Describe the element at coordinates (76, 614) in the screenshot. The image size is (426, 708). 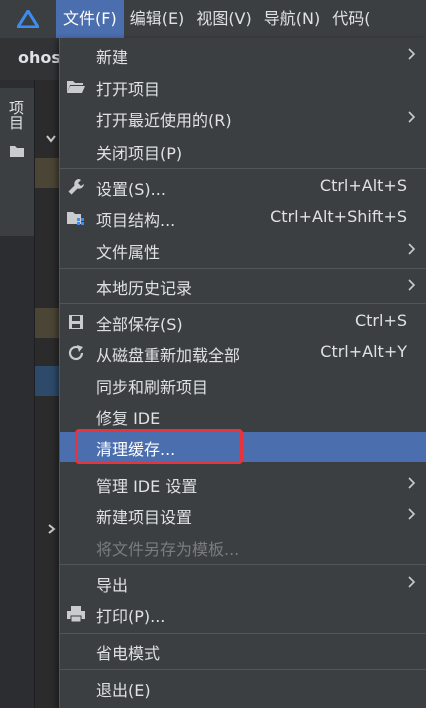
I see `printer-icon` at that location.